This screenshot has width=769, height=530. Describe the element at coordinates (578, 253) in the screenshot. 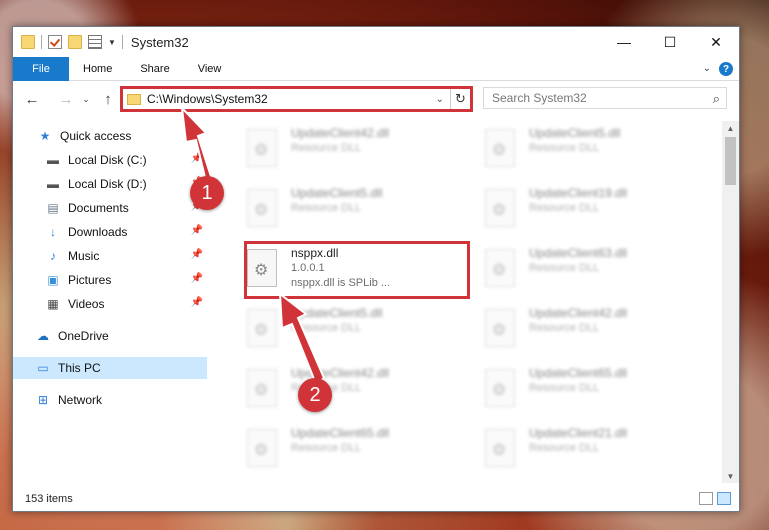

I see `file-name: UpdateClient63.dll` at that location.